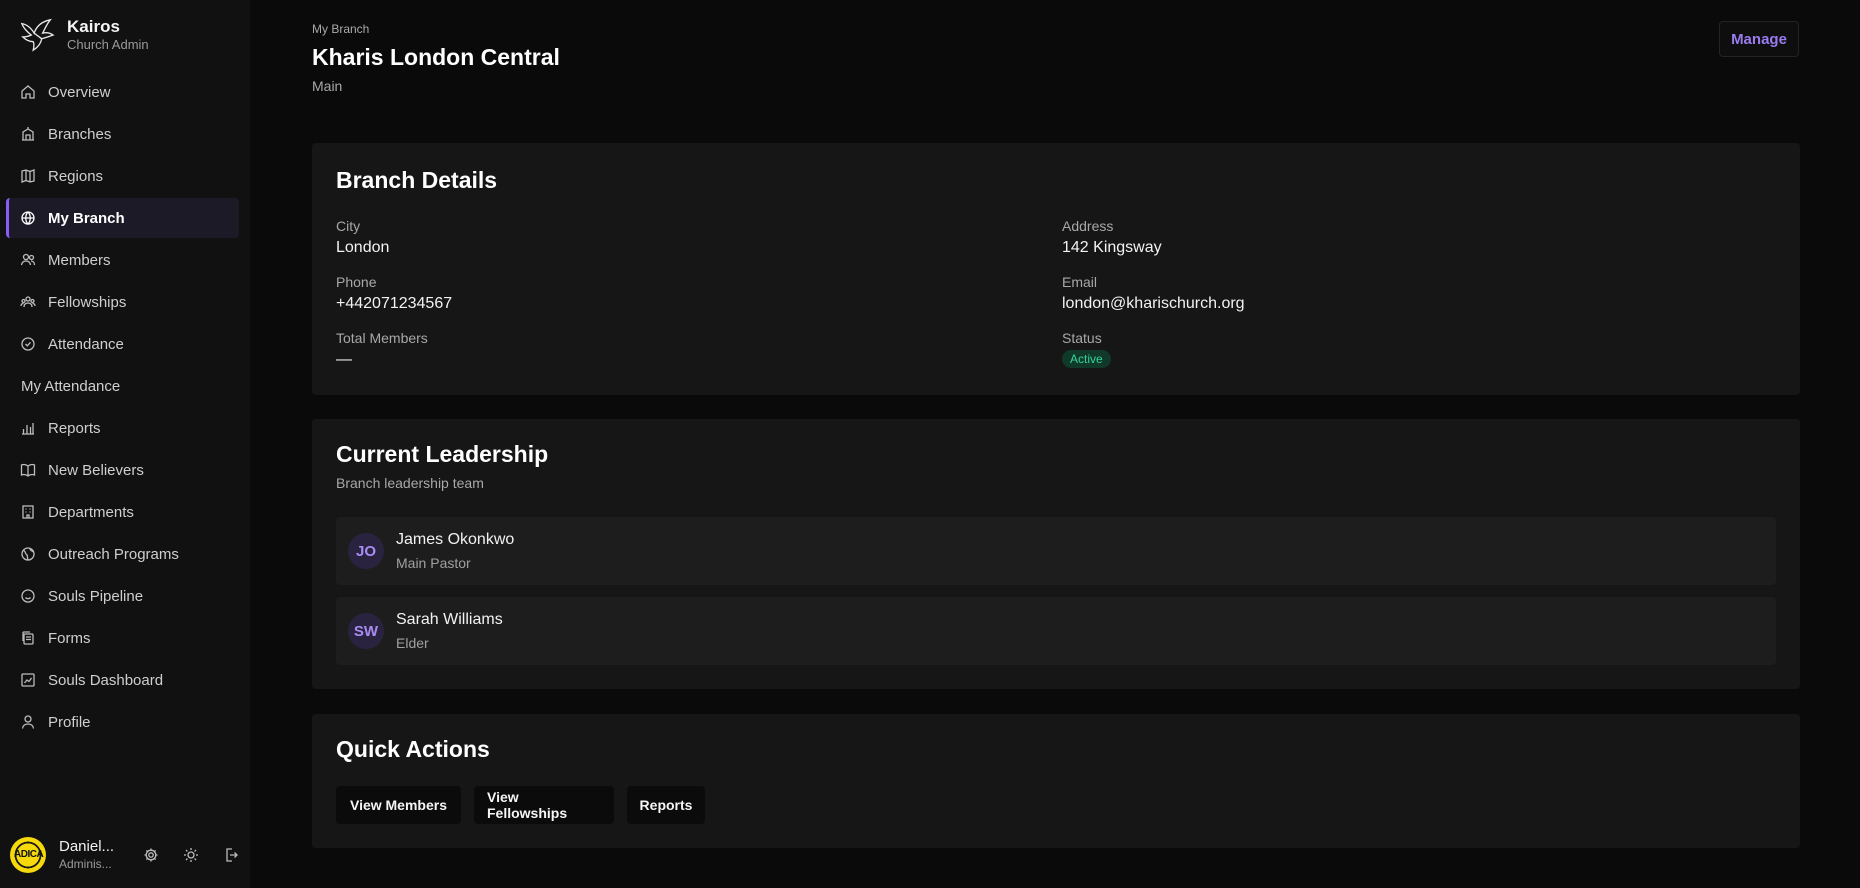  What do you see at coordinates (28, 512) in the screenshot?
I see `office-icon` at bounding box center [28, 512].